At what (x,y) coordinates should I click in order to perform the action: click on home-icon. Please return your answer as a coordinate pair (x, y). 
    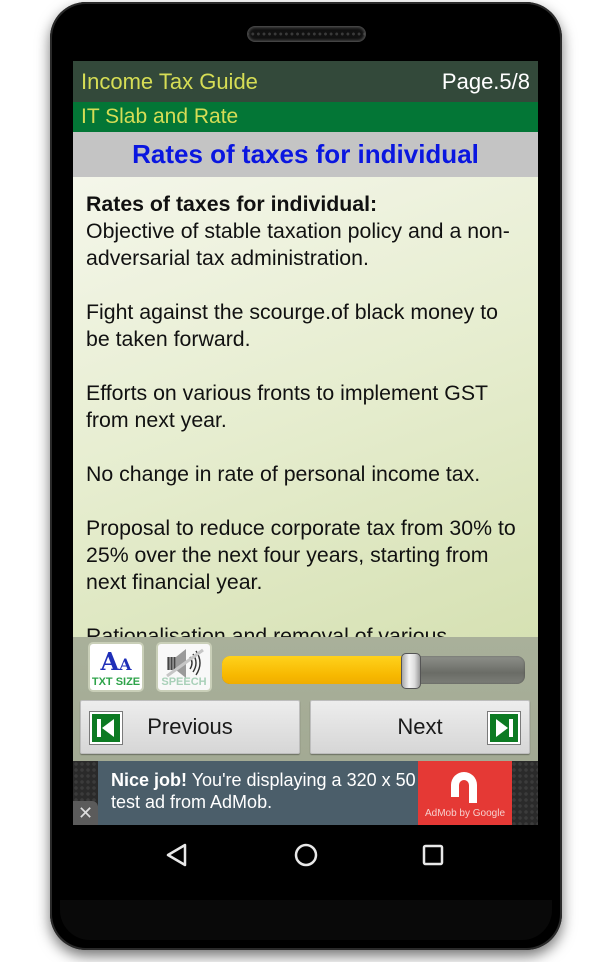
    Looking at the image, I should click on (306, 855).